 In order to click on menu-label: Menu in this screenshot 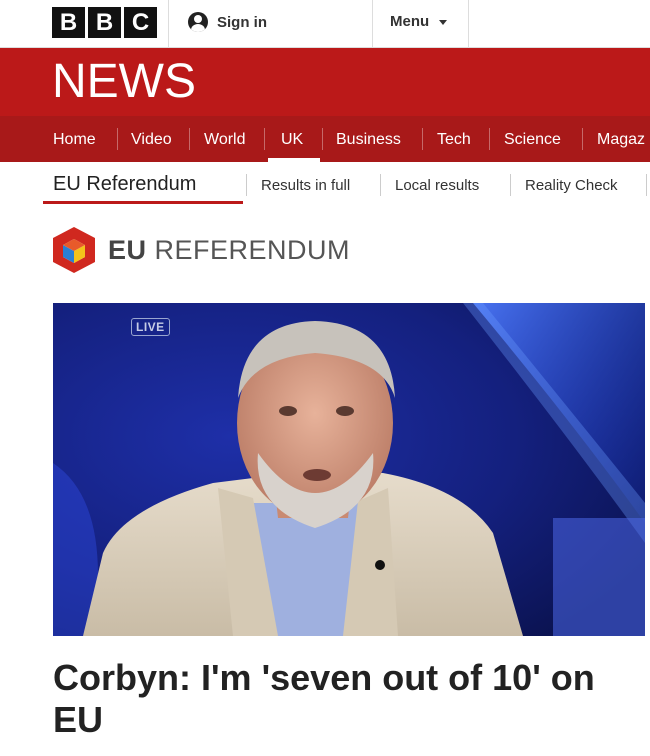, I will do `click(410, 21)`.